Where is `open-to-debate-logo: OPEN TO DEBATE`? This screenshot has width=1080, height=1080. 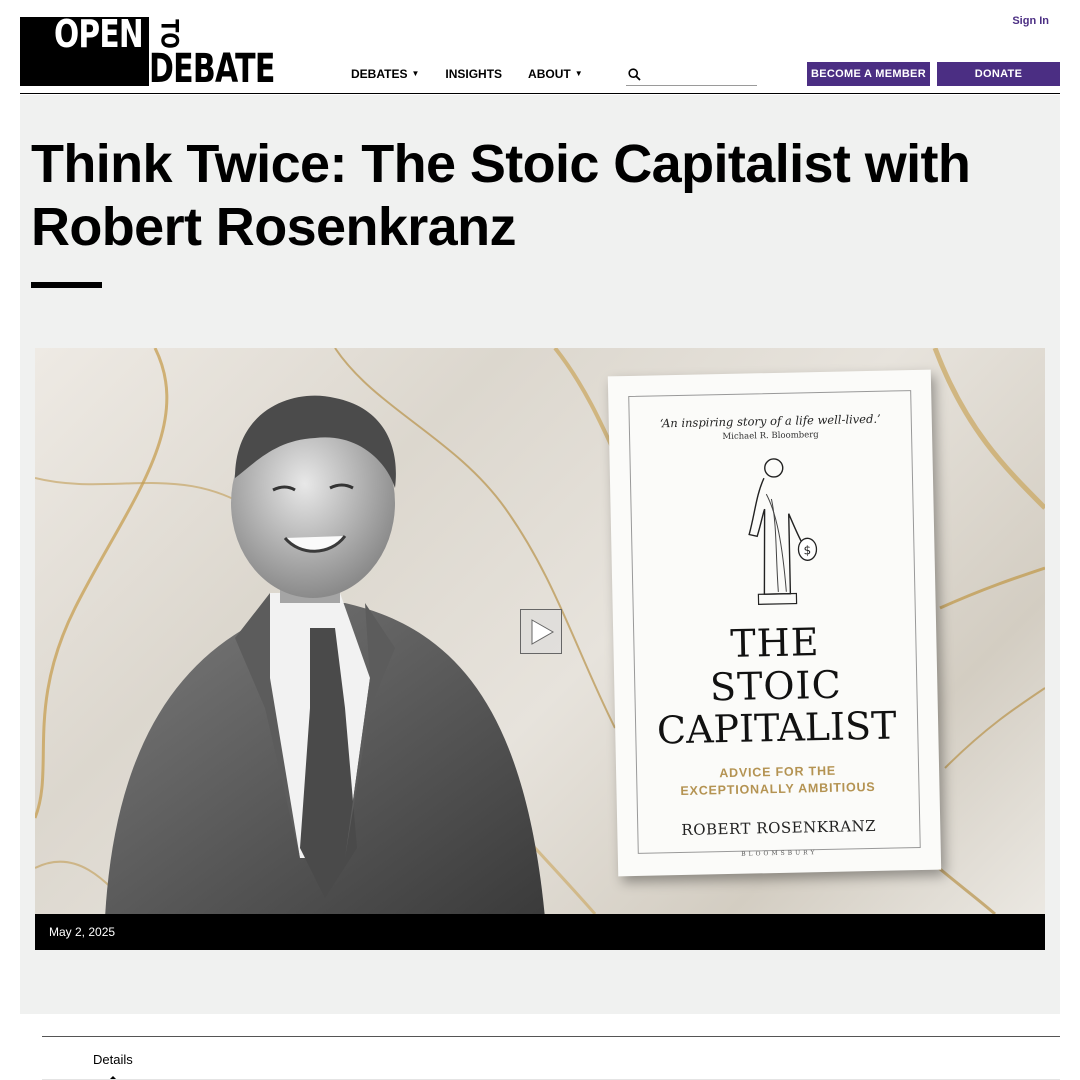
open-to-debate-logo: OPEN TO DEBATE is located at coordinates (147, 50).